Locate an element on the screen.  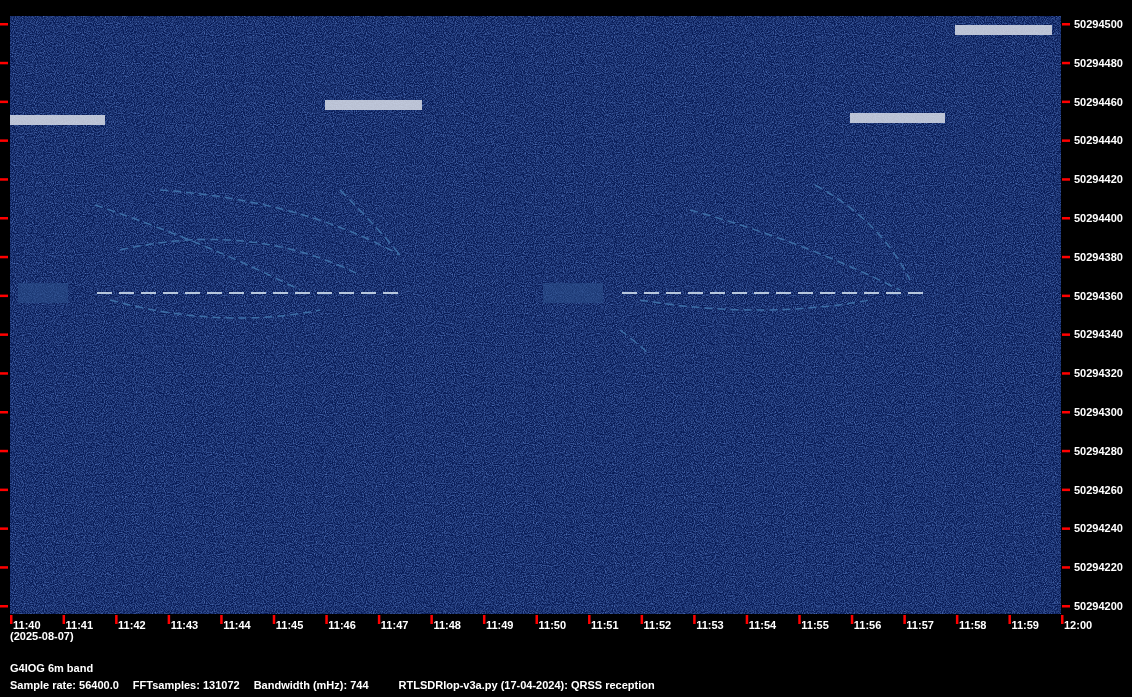
time-label: 12:00 is located at coordinates (1078, 624).